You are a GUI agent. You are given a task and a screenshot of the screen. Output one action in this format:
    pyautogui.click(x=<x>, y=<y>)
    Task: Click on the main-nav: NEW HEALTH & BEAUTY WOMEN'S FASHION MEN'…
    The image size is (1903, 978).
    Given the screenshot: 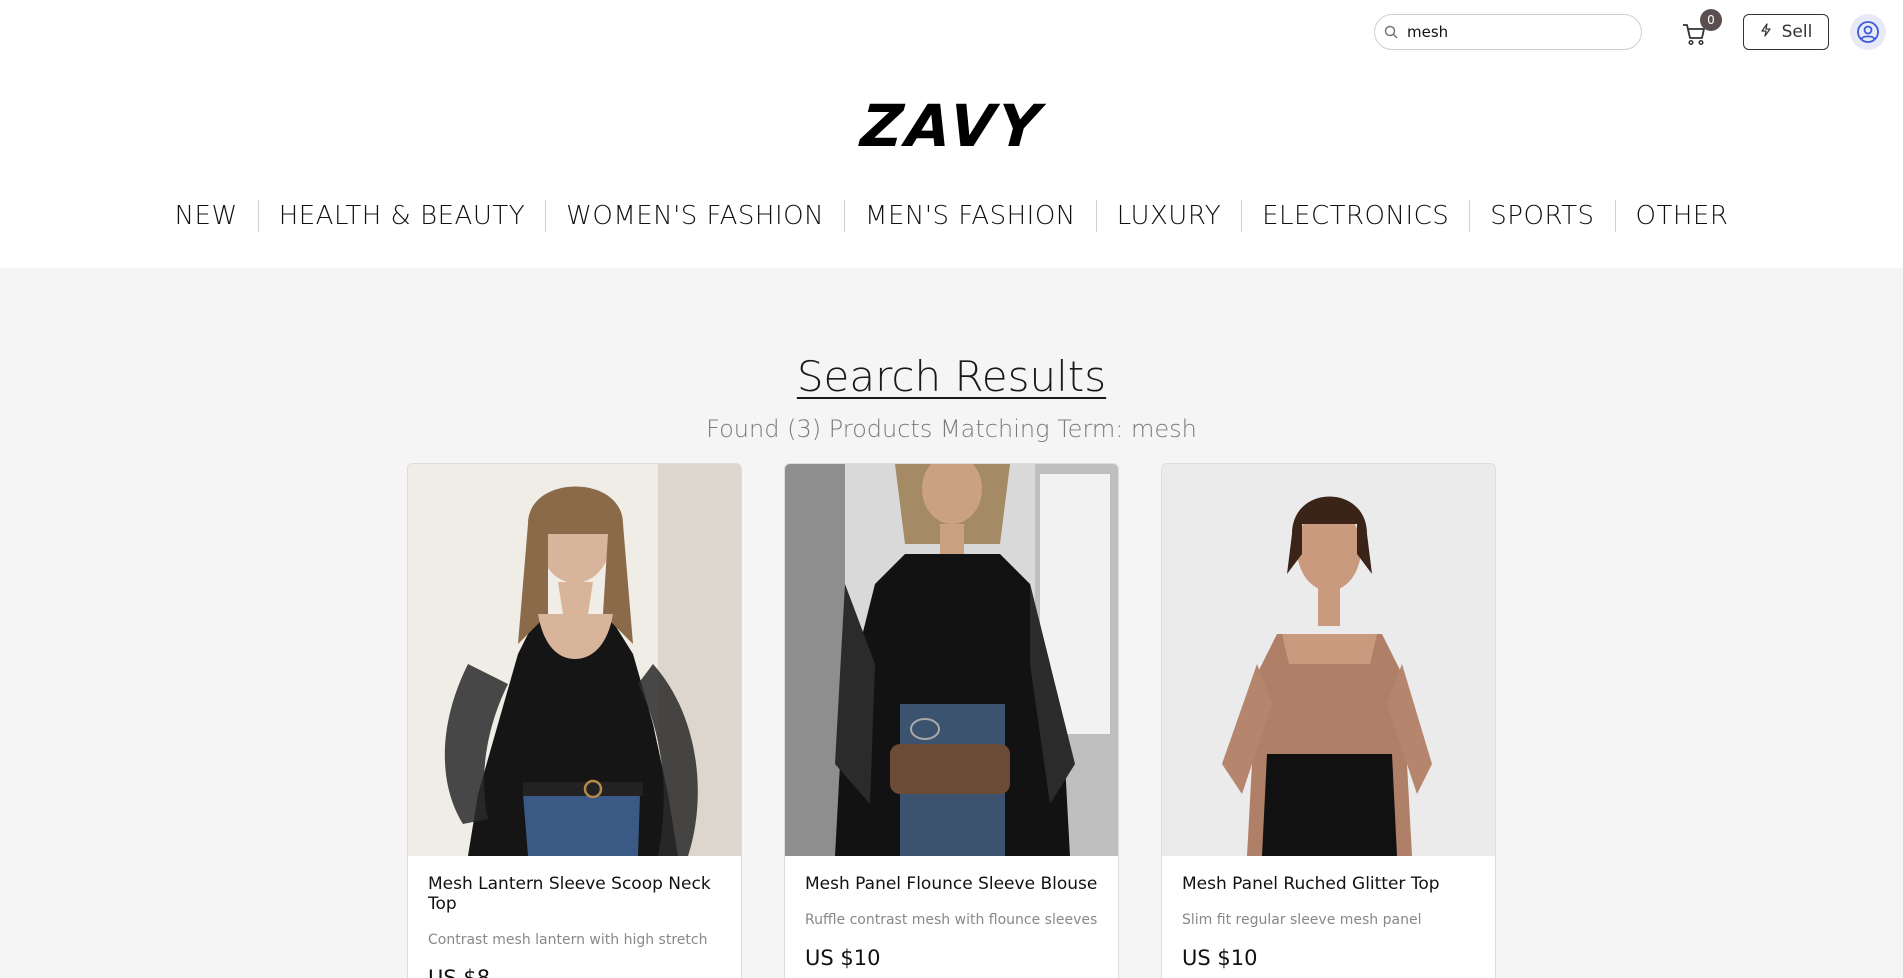 What is the action you would take?
    pyautogui.click(x=951, y=216)
    